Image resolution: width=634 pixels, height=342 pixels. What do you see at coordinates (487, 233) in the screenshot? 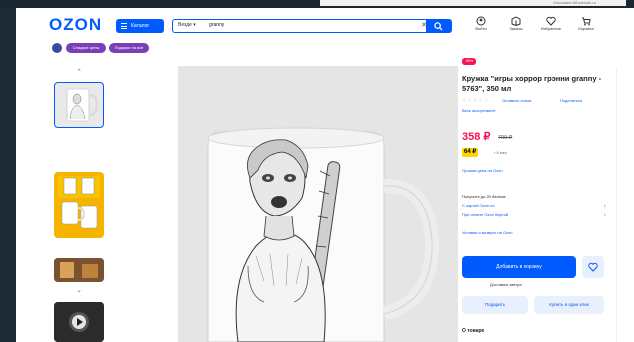
I see `terms-link: Условия и возврат на Ozon` at bounding box center [487, 233].